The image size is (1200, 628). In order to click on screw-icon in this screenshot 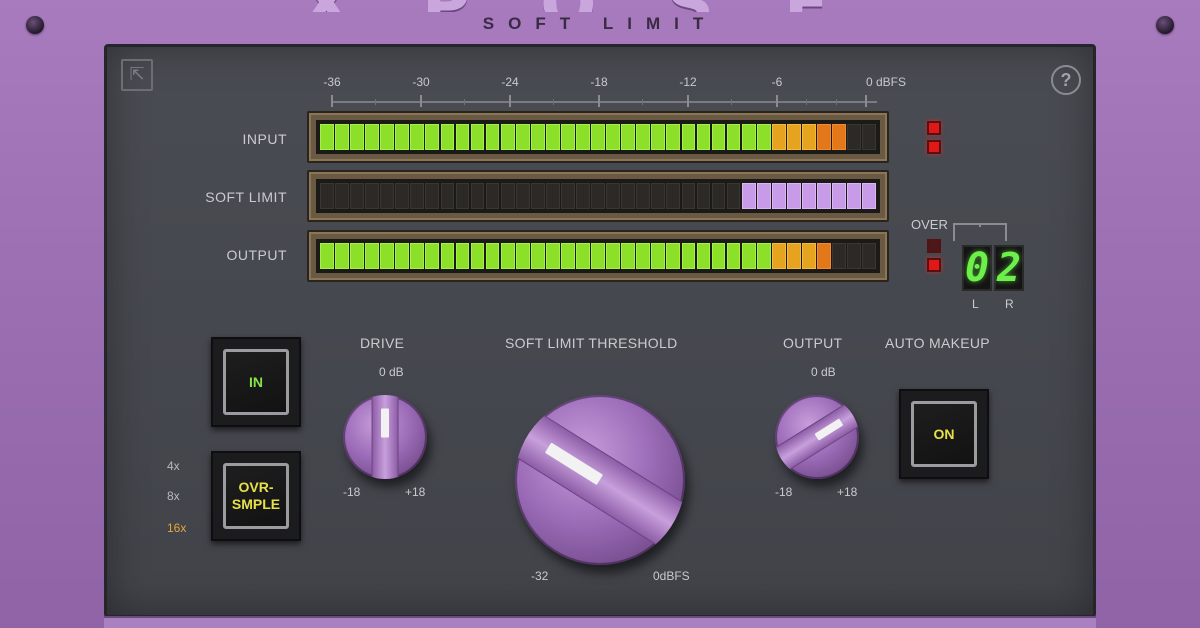, I will do `click(35, 25)`.